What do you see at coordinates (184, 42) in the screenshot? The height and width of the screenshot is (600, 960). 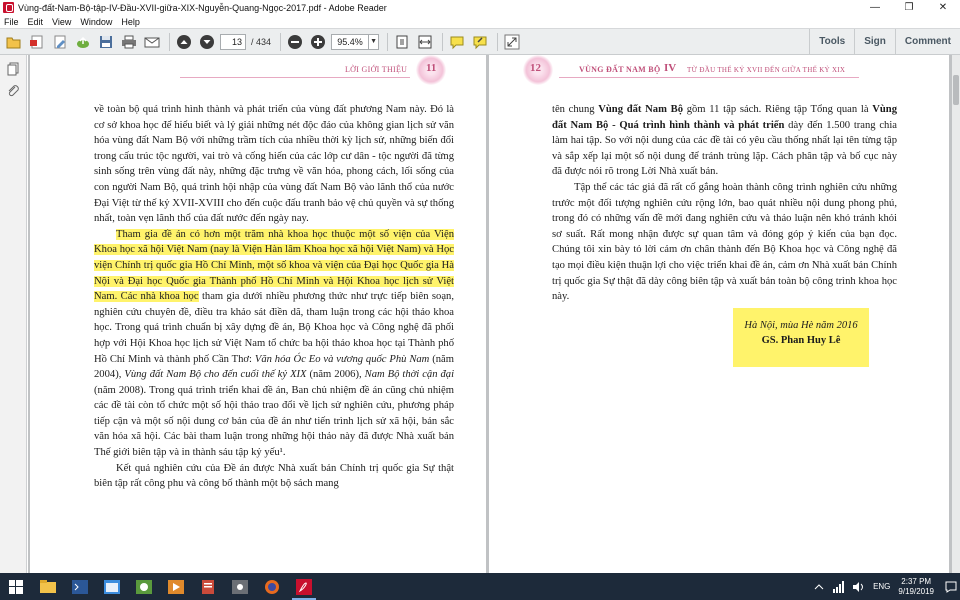 I see `previous-page-icon` at bounding box center [184, 42].